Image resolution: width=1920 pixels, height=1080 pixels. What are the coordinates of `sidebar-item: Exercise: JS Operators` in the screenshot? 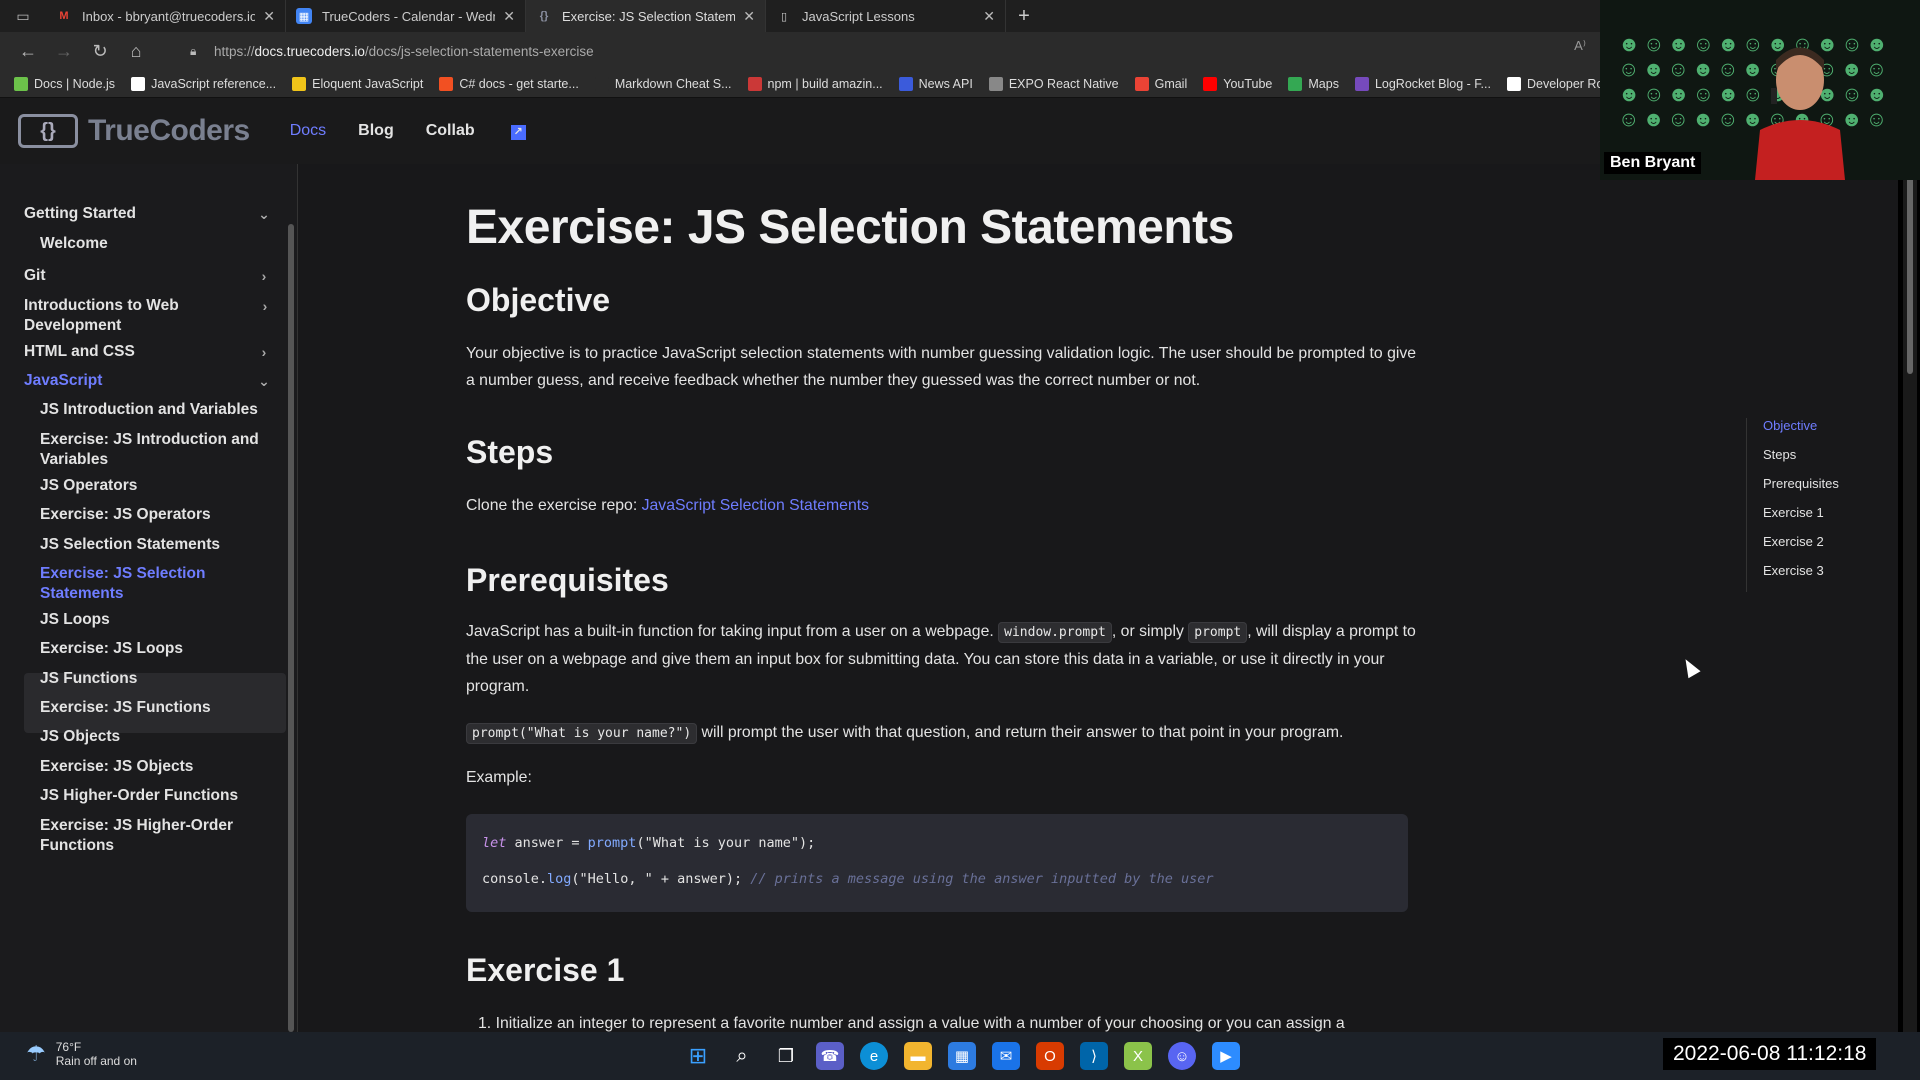 It's located at (160, 515).